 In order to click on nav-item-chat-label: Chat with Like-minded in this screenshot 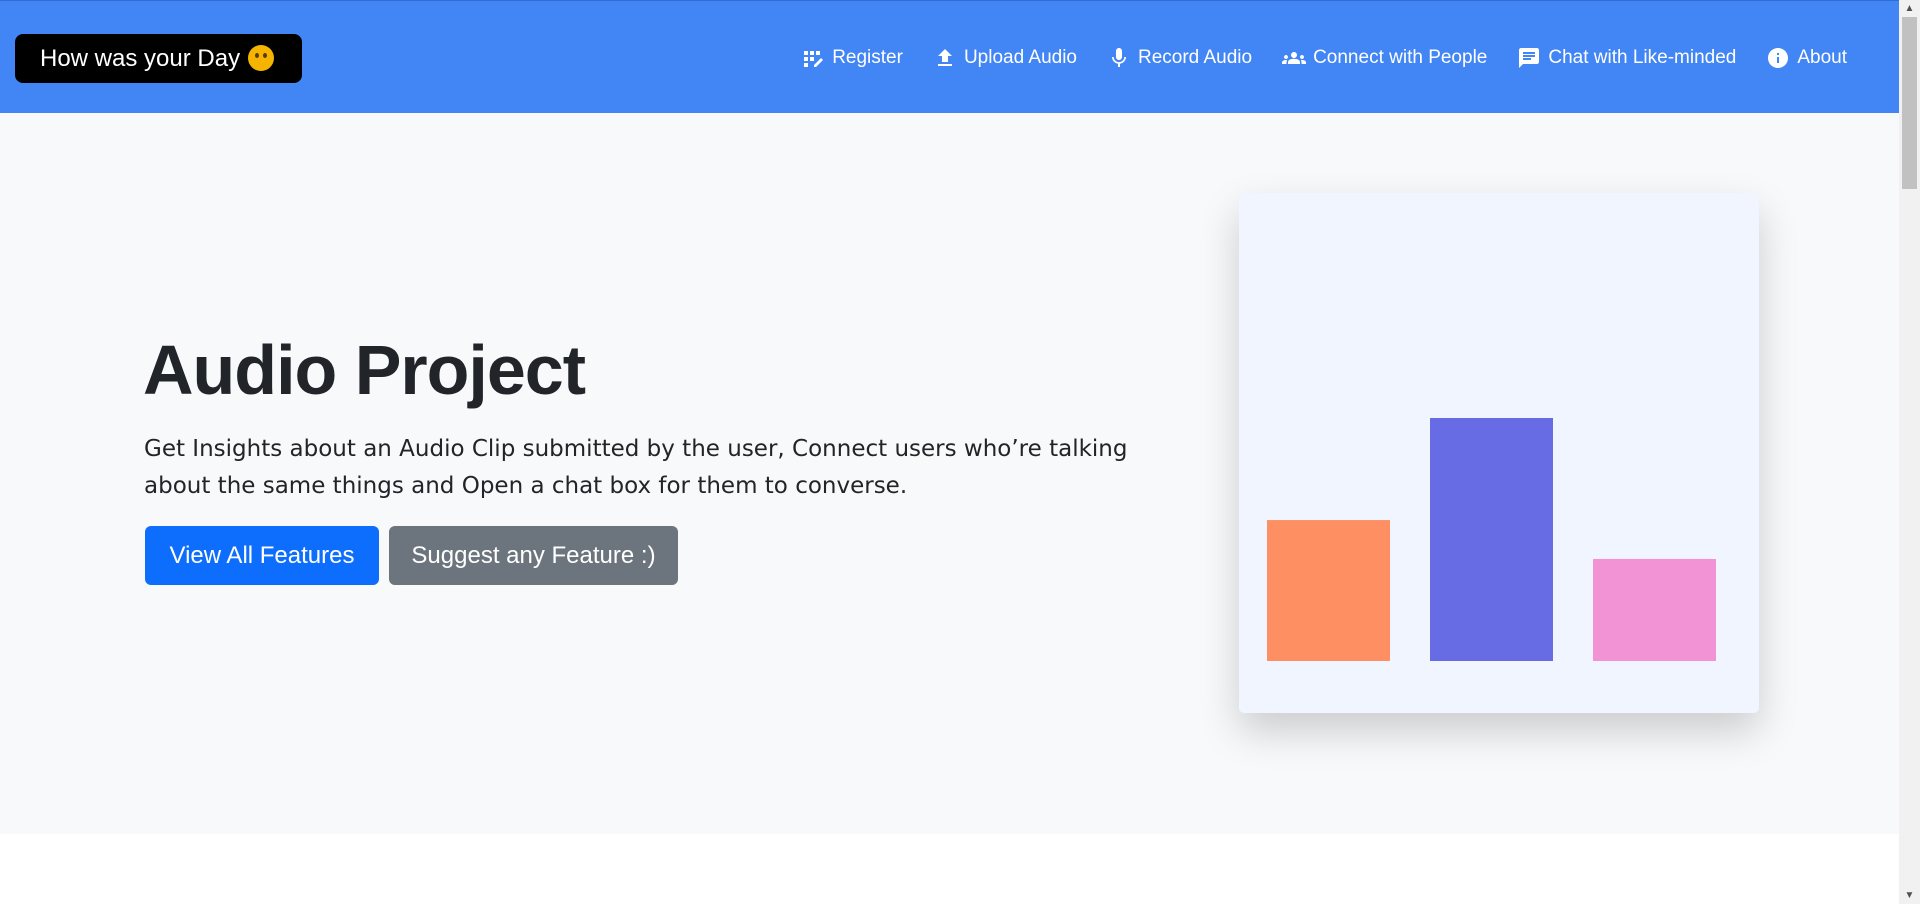, I will do `click(1642, 57)`.